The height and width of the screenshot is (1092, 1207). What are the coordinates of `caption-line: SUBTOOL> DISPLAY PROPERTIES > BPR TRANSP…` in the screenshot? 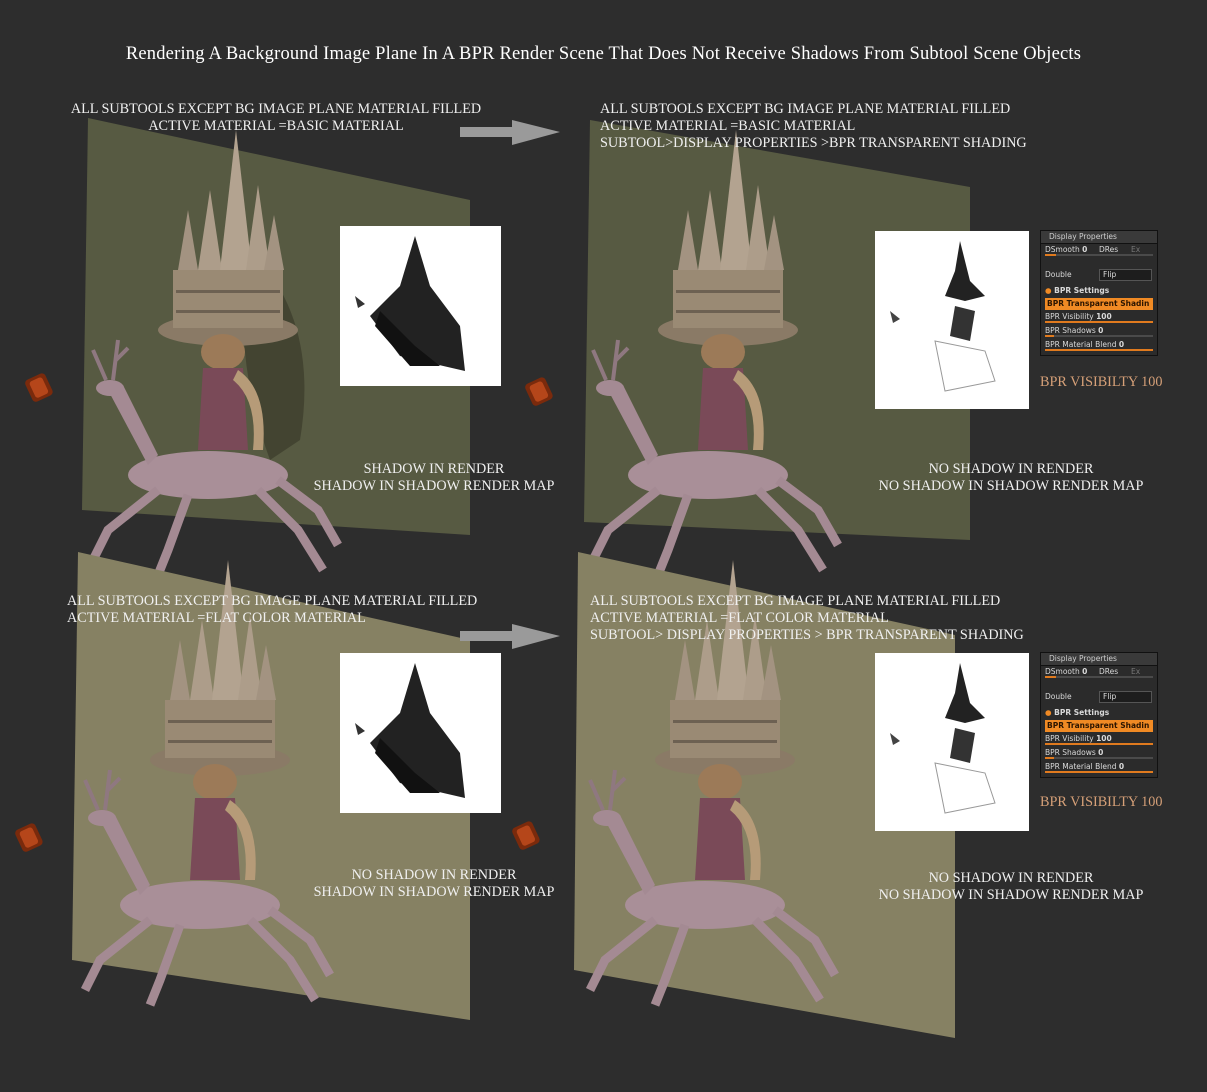 It's located at (807, 635).